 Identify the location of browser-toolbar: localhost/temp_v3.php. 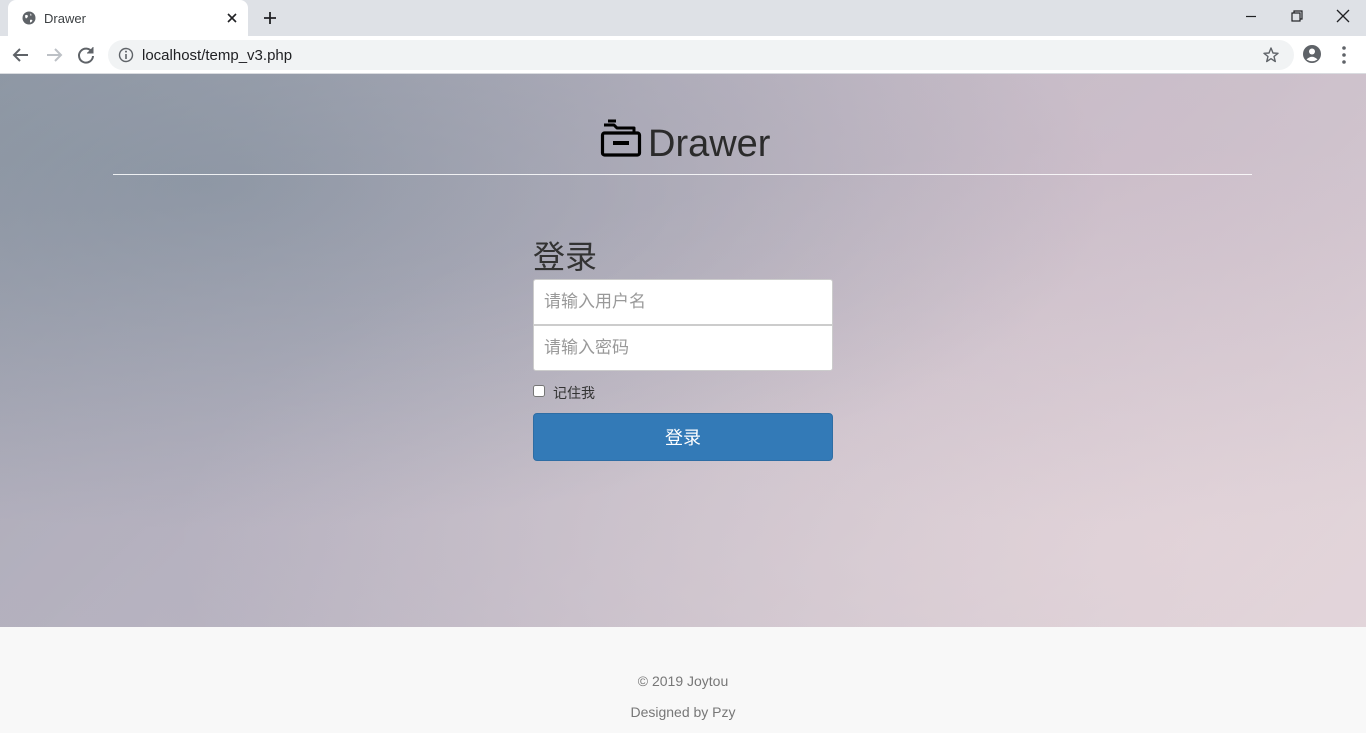
(683, 55).